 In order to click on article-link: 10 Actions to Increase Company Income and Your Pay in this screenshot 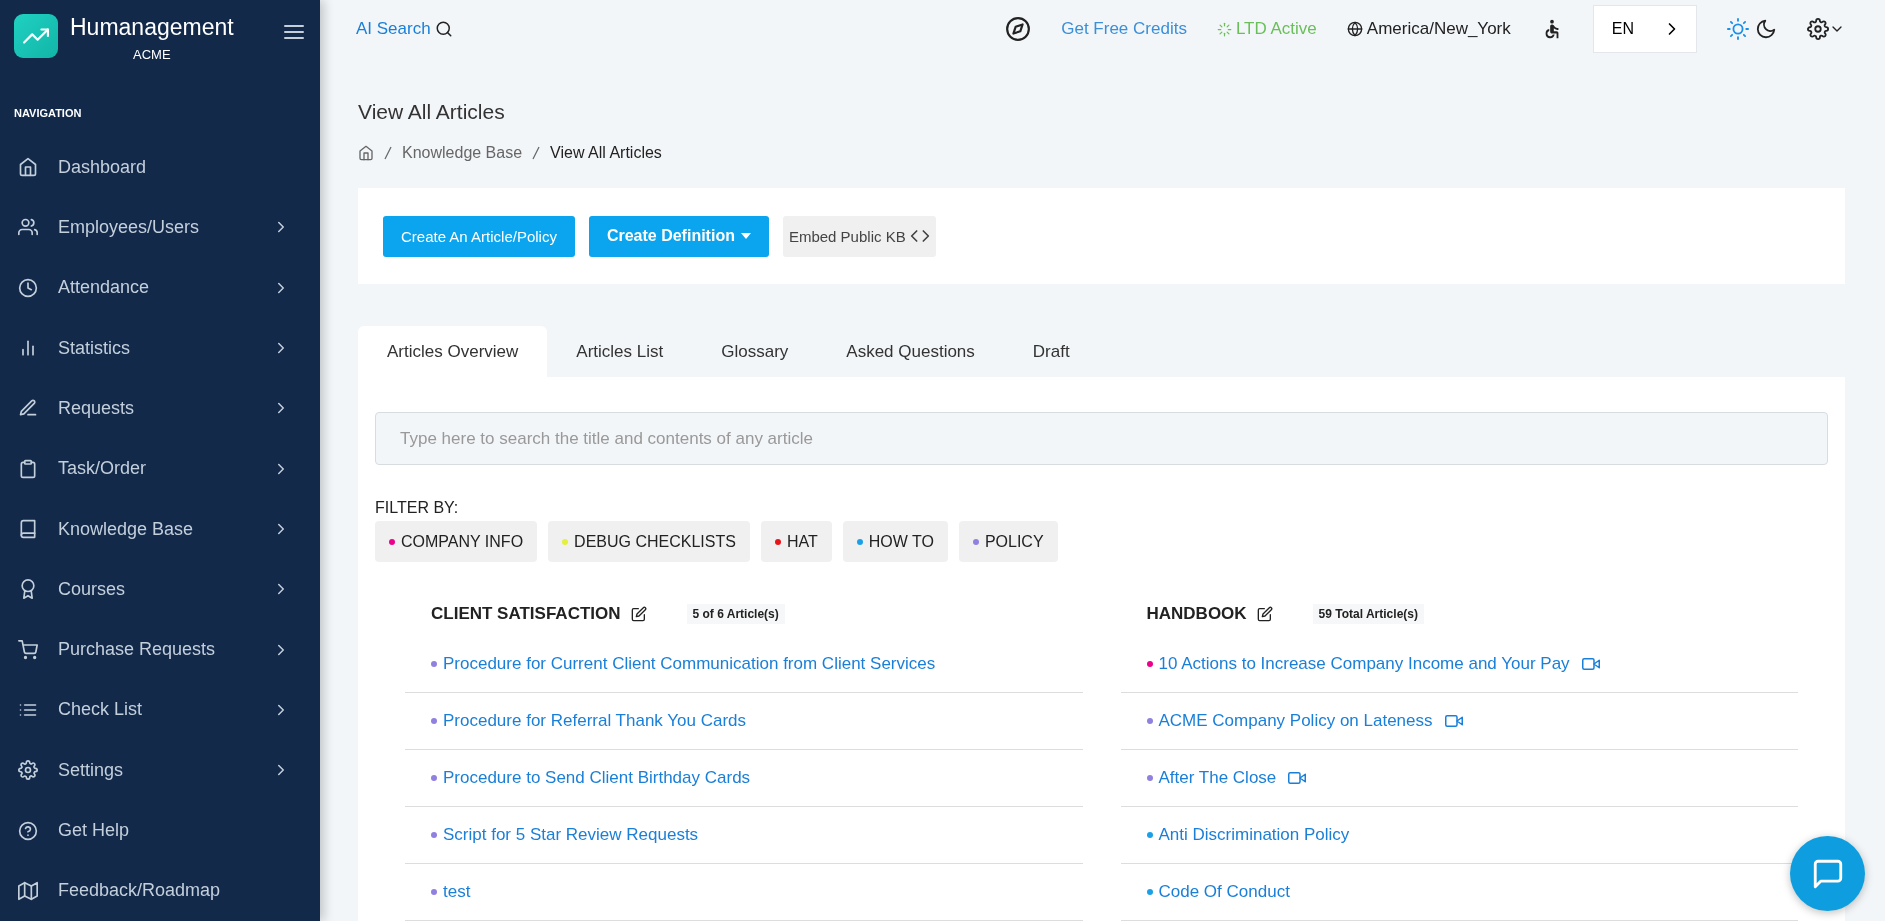, I will do `click(1364, 664)`.